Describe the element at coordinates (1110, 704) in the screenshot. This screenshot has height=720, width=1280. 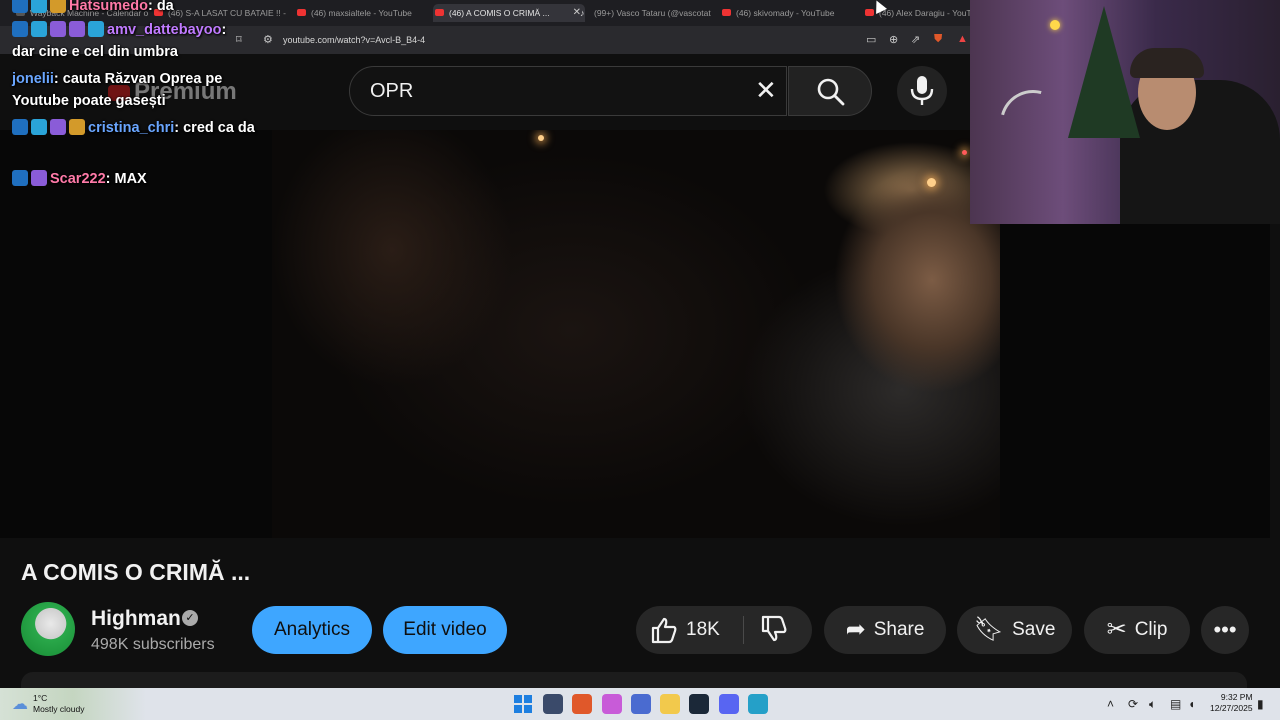
I see `chevron-up-icon: ˄` at that location.